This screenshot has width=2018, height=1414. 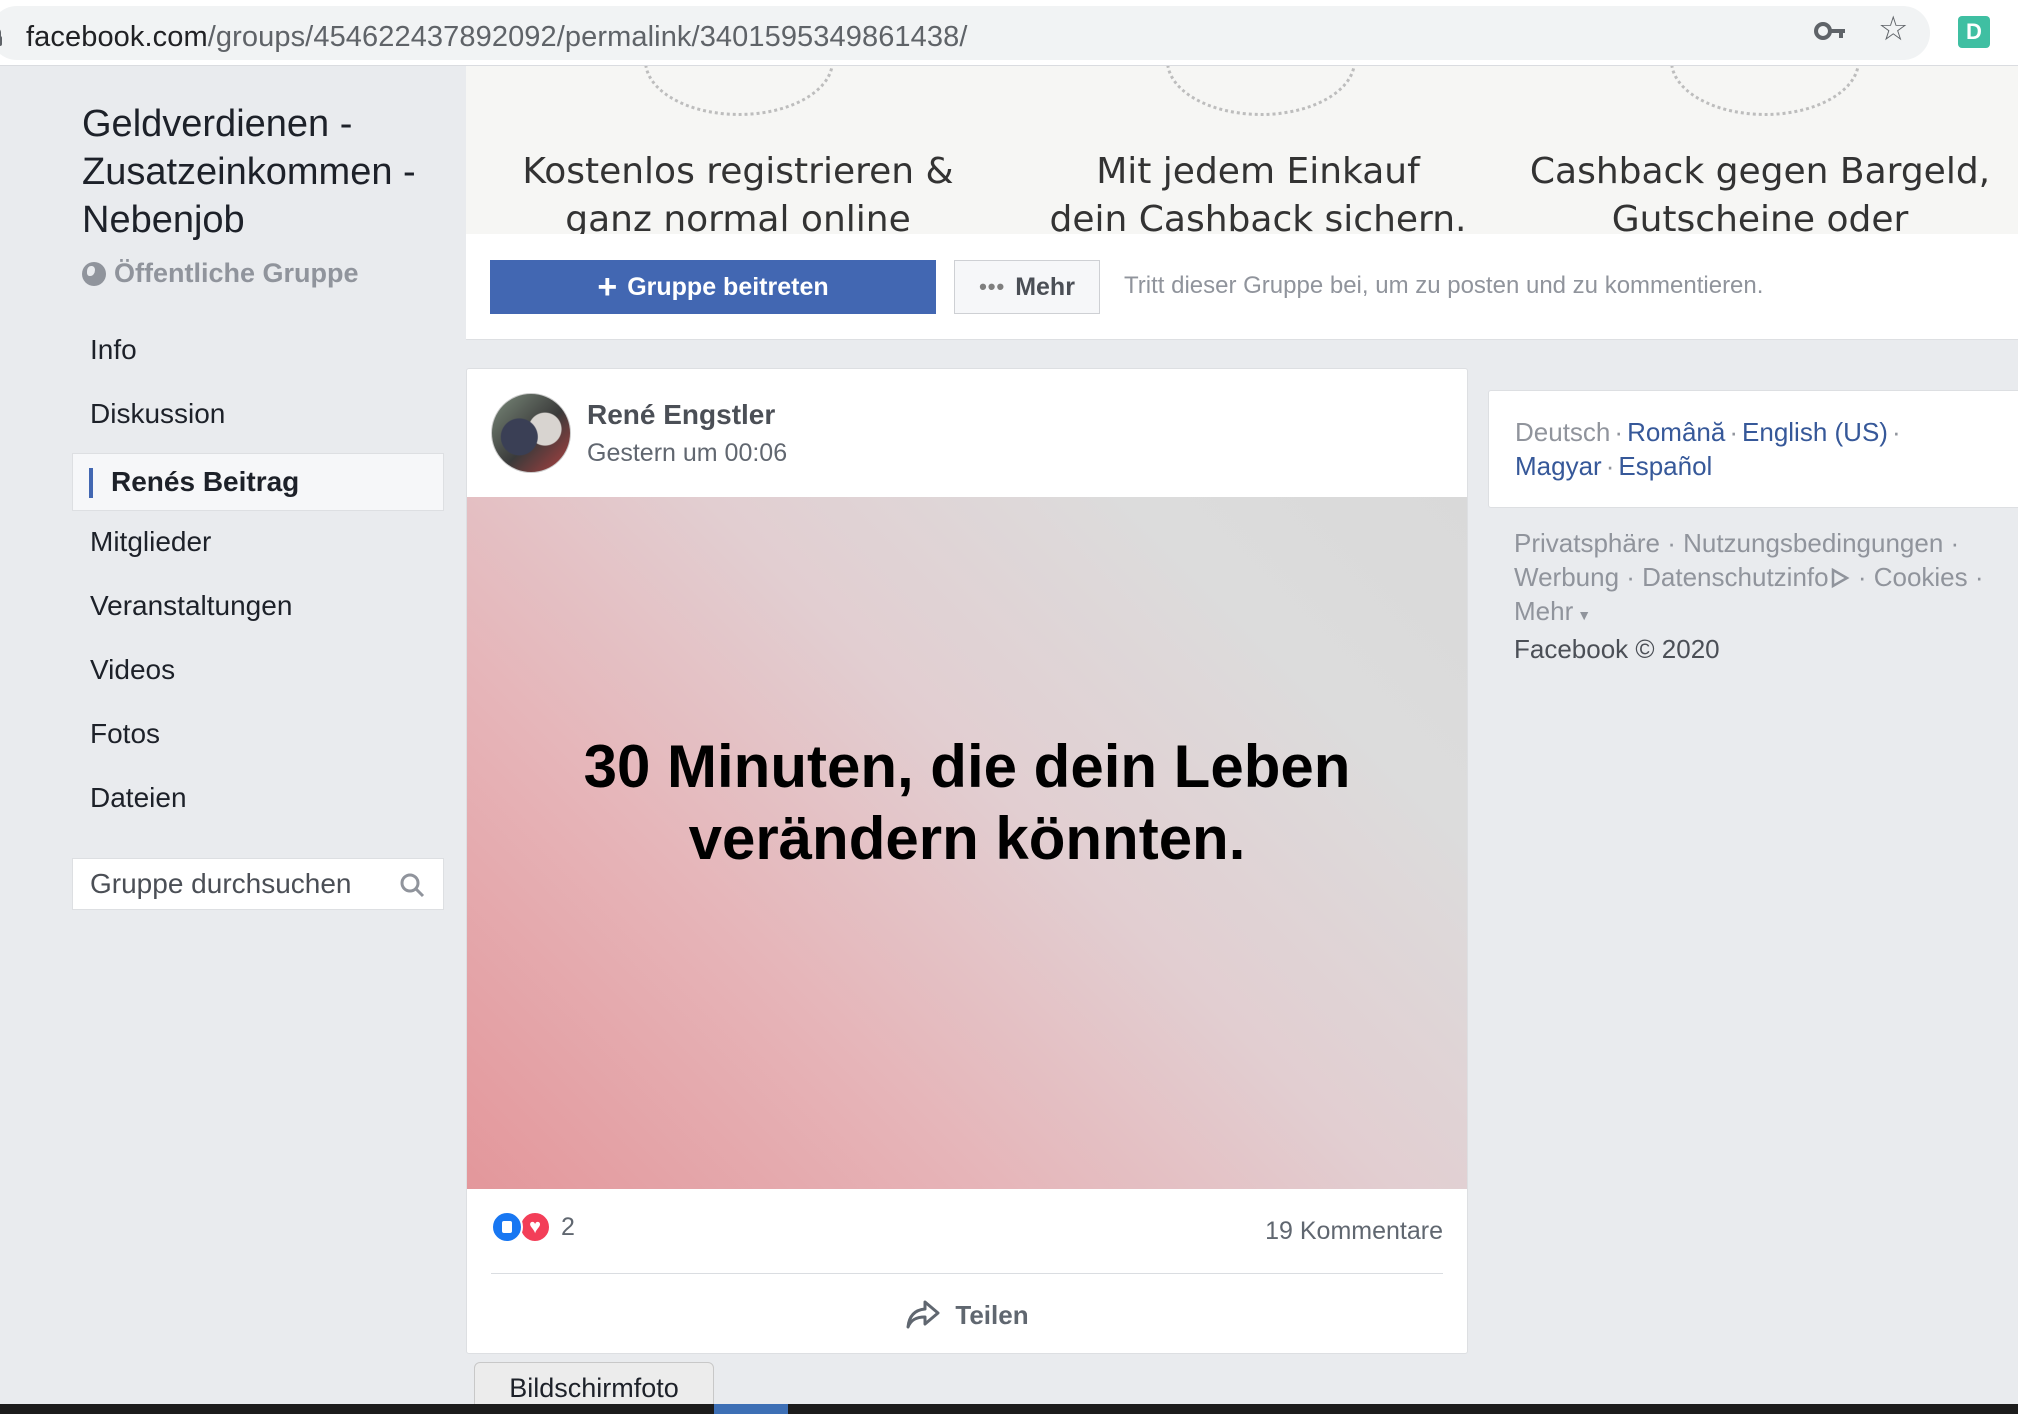 What do you see at coordinates (607, 287) in the screenshot?
I see `plus-icon: +` at bounding box center [607, 287].